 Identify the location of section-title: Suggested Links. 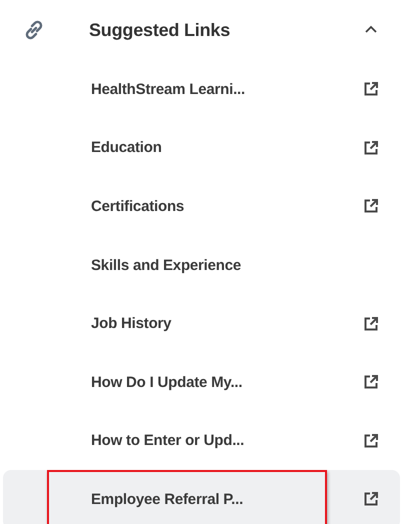
(160, 30).